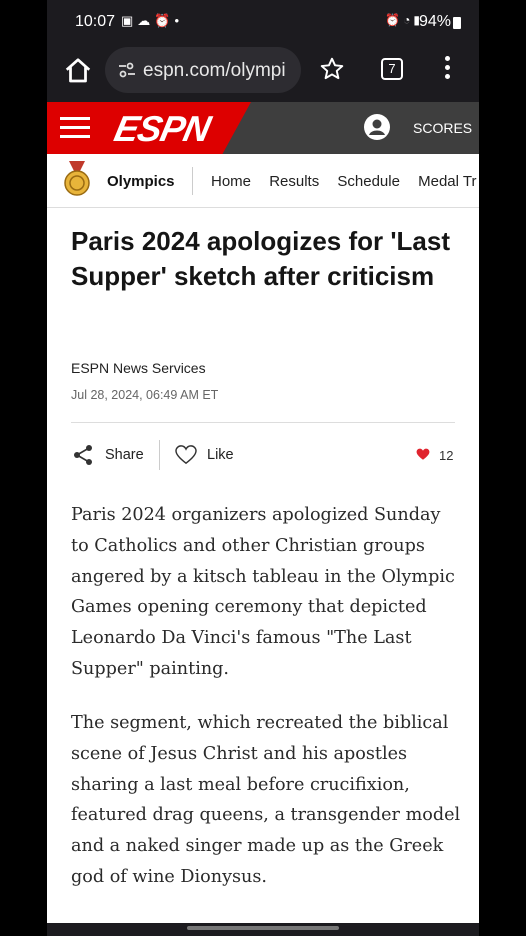  What do you see at coordinates (263, 128) in the screenshot?
I see `espn-header: ESPN SCORES` at bounding box center [263, 128].